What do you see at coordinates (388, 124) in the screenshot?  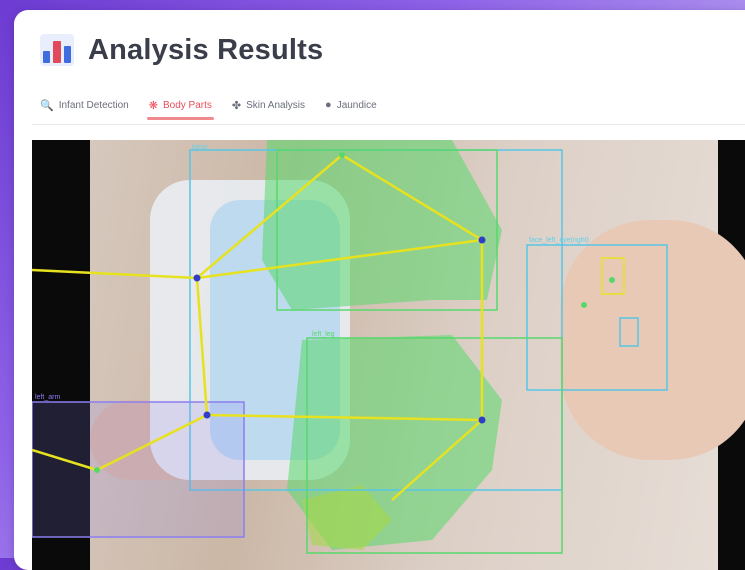 I see `tab-divider` at bounding box center [388, 124].